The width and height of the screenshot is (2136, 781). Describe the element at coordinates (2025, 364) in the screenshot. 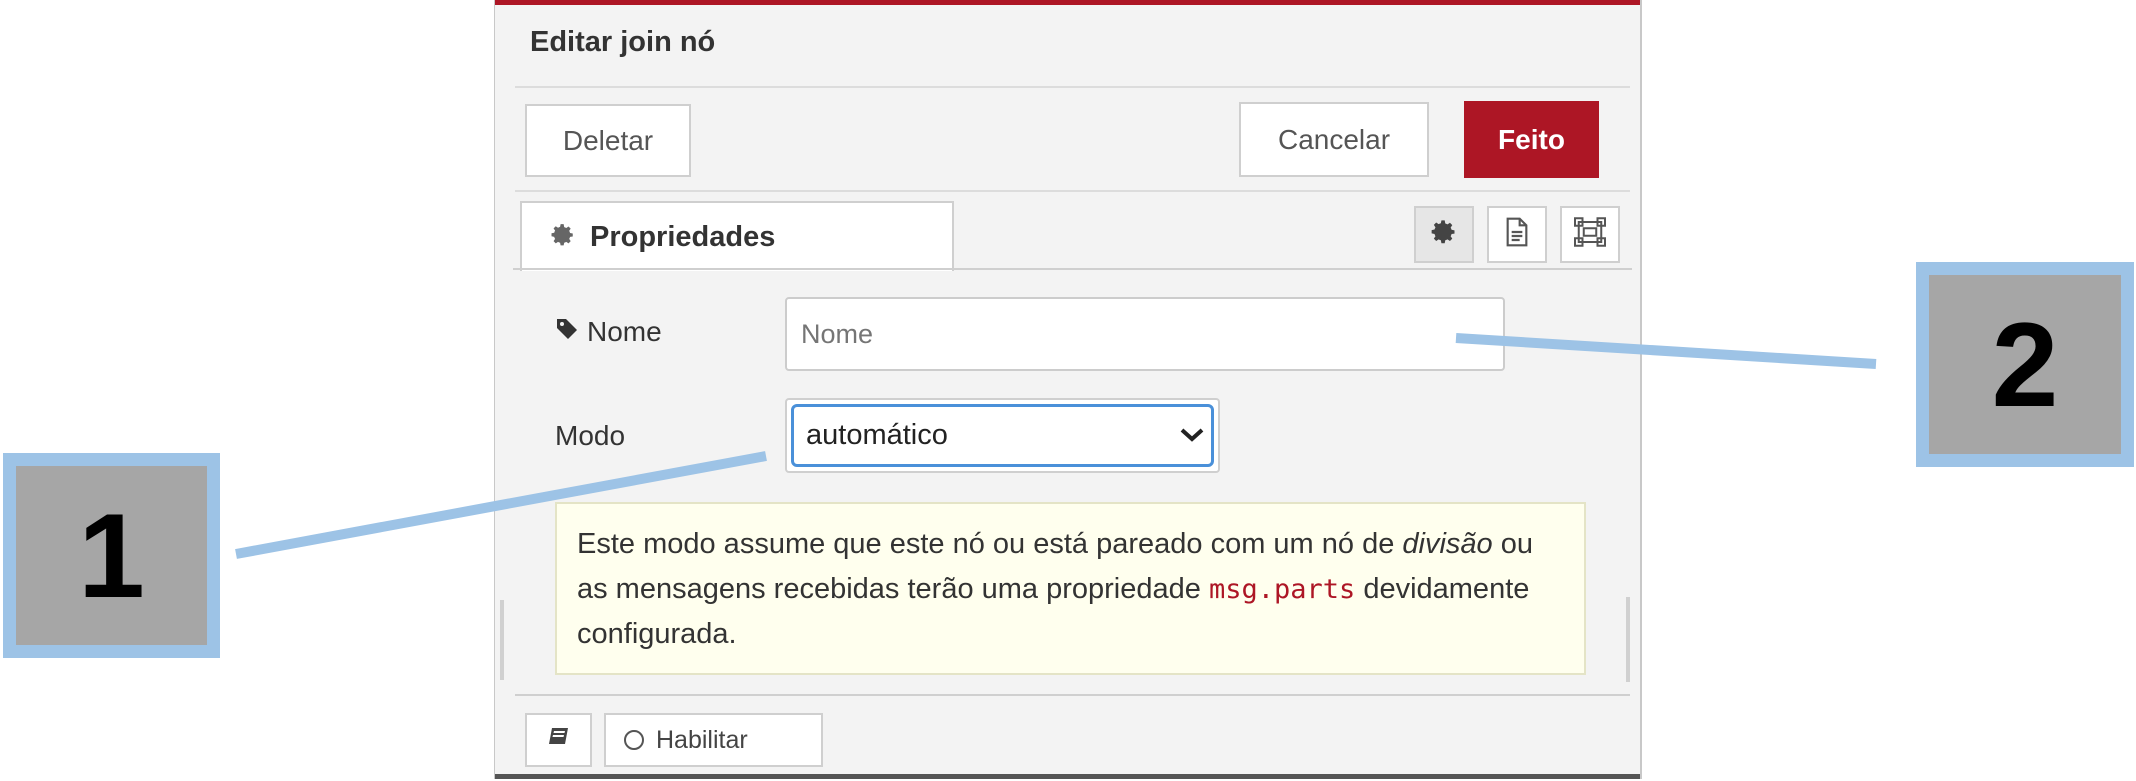

I see `callout-2: 2` at that location.